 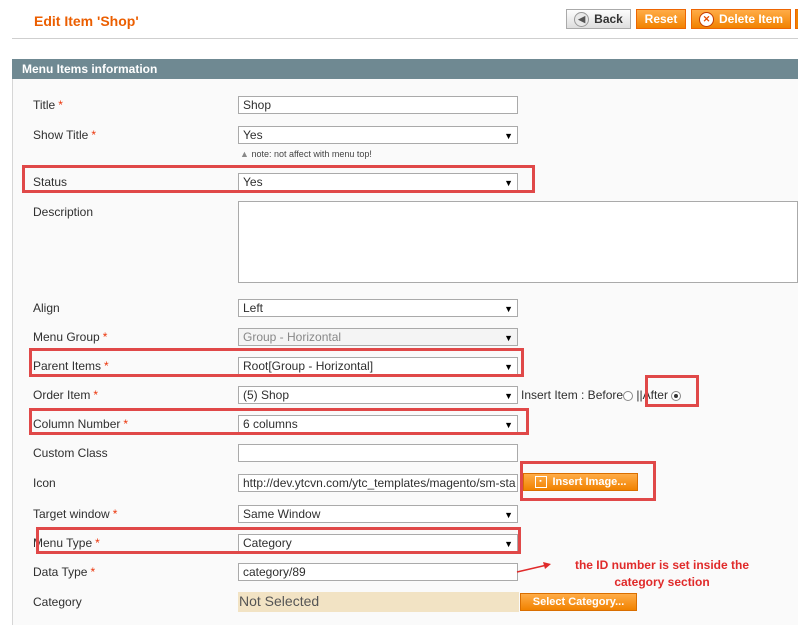 I want to click on order-item-label: Order Item *, so click(x=66, y=395).